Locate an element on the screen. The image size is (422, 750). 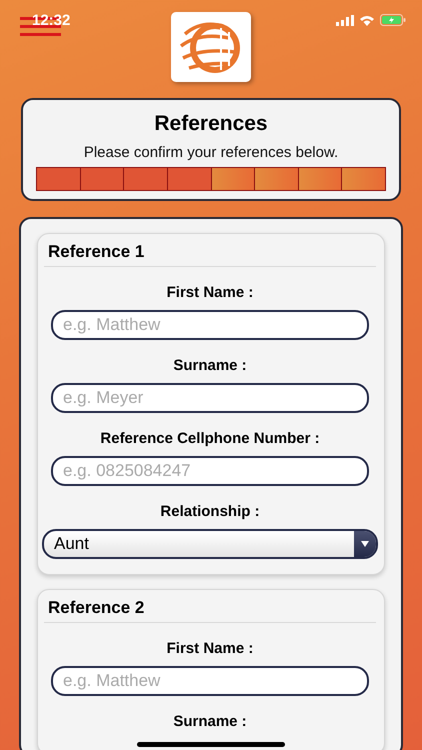
field-label: Relationship : is located at coordinates (210, 511).